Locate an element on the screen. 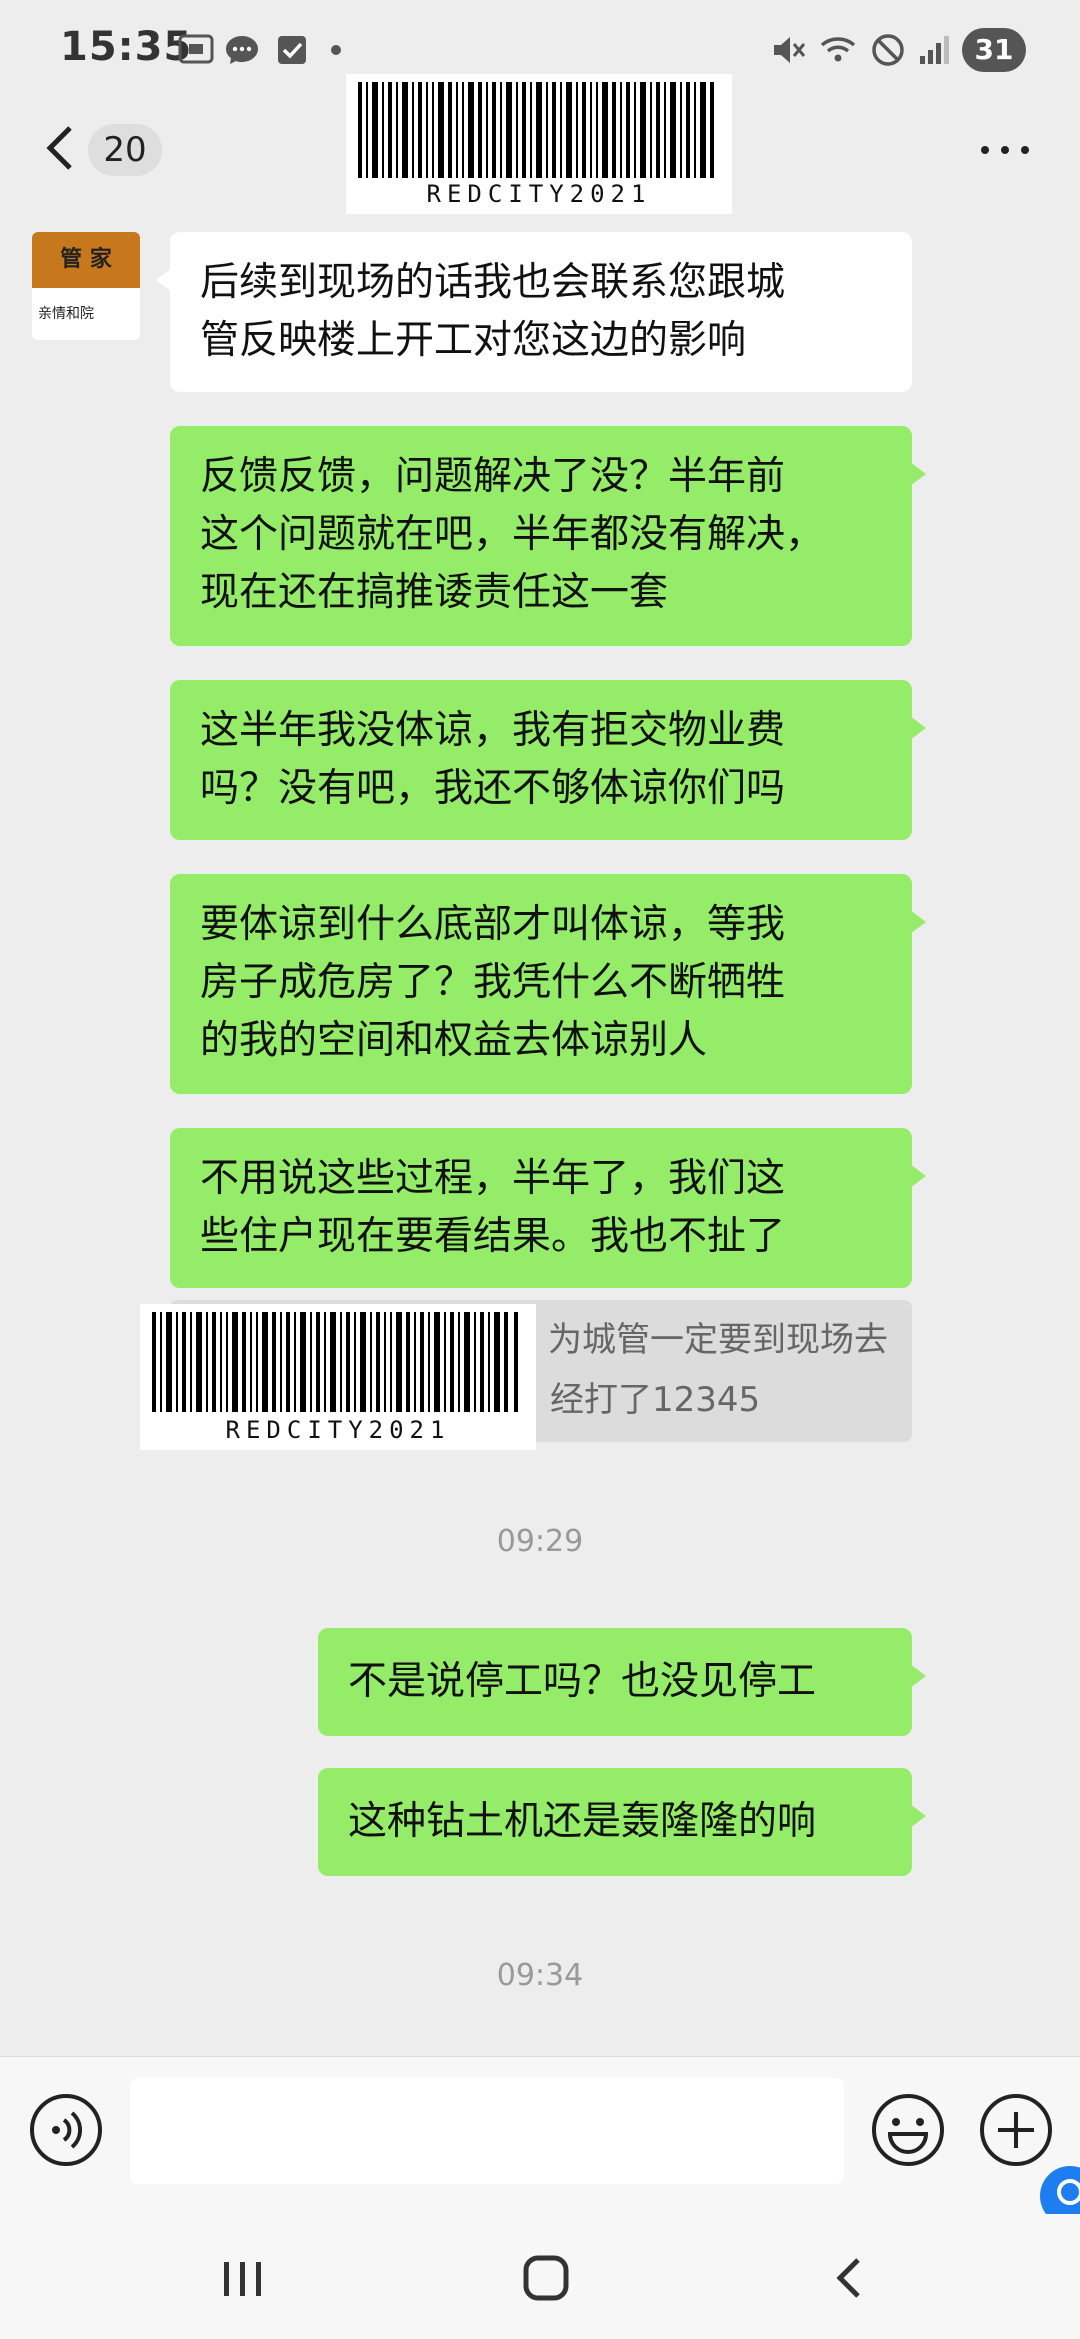 The height and width of the screenshot is (2339, 1080). message-line: 这种钻土机还是轰隆隆的响 is located at coordinates (582, 1821).